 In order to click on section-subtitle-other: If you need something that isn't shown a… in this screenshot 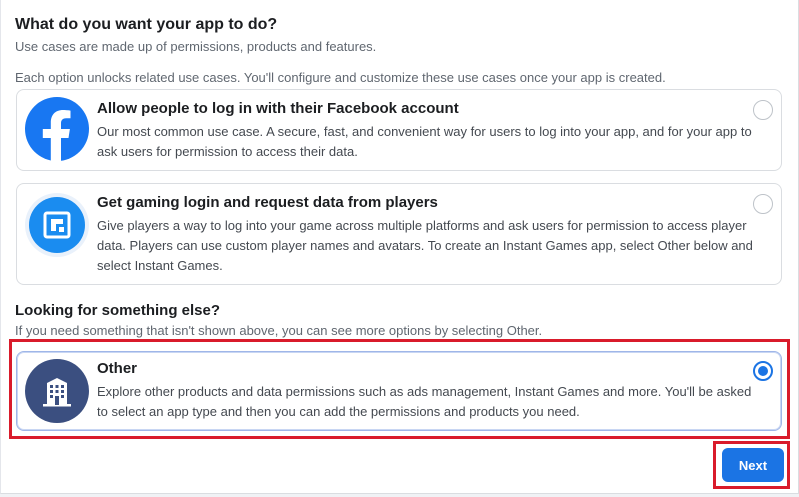, I will do `click(279, 330)`.